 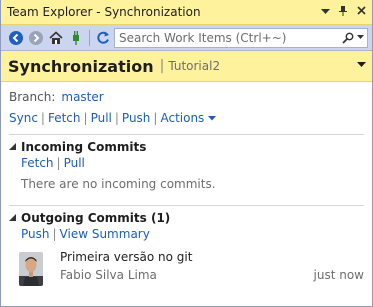 I want to click on no-incoming-message: There are no incoming commits., so click(x=118, y=184).